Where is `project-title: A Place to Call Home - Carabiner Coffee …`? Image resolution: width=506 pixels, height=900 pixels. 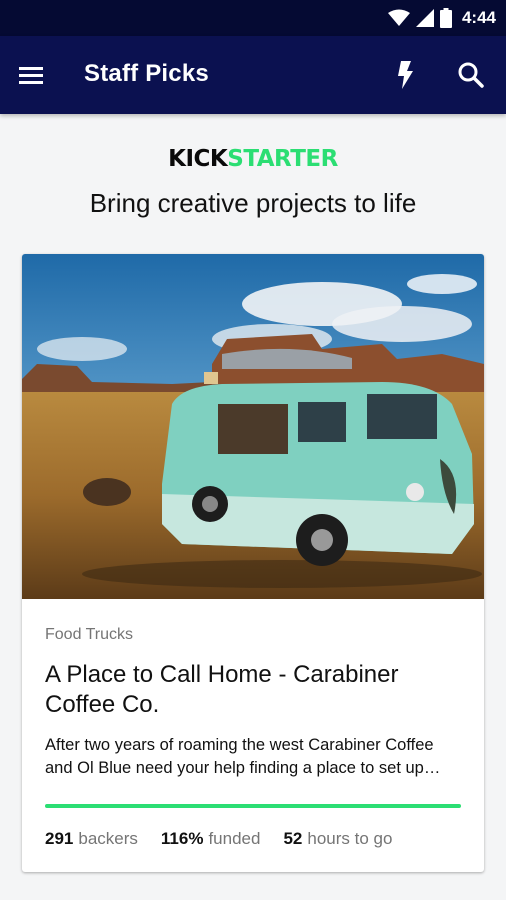
project-title: A Place to Call Home - Carabiner Coffee … is located at coordinates (222, 689).